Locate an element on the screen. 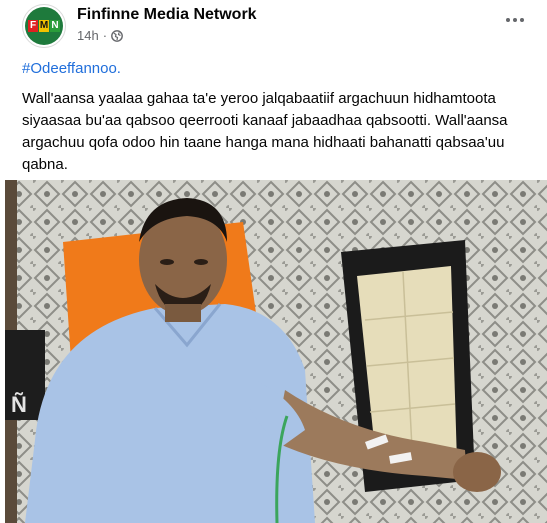 The height and width of the screenshot is (523, 547). photo-side-logo: Ñ is located at coordinates (19, 404).